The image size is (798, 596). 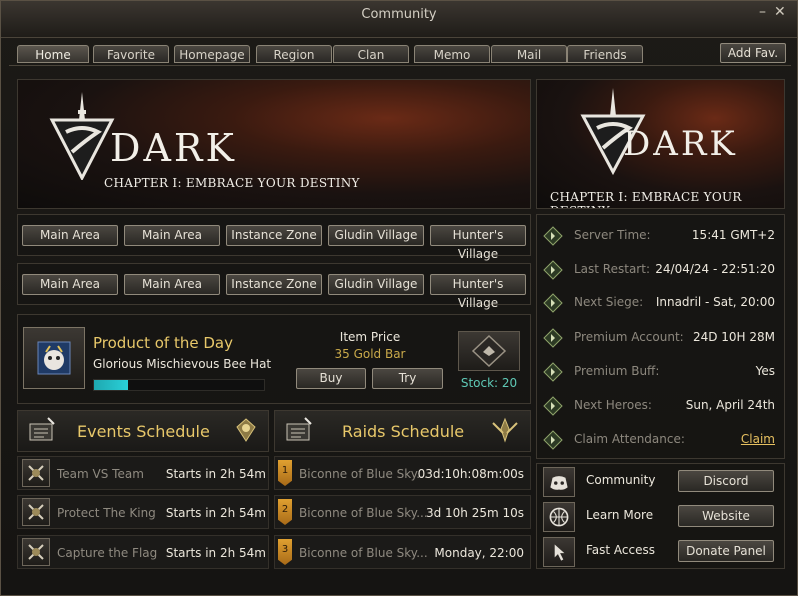 I want to click on raid-board-icon, so click(x=299, y=429).